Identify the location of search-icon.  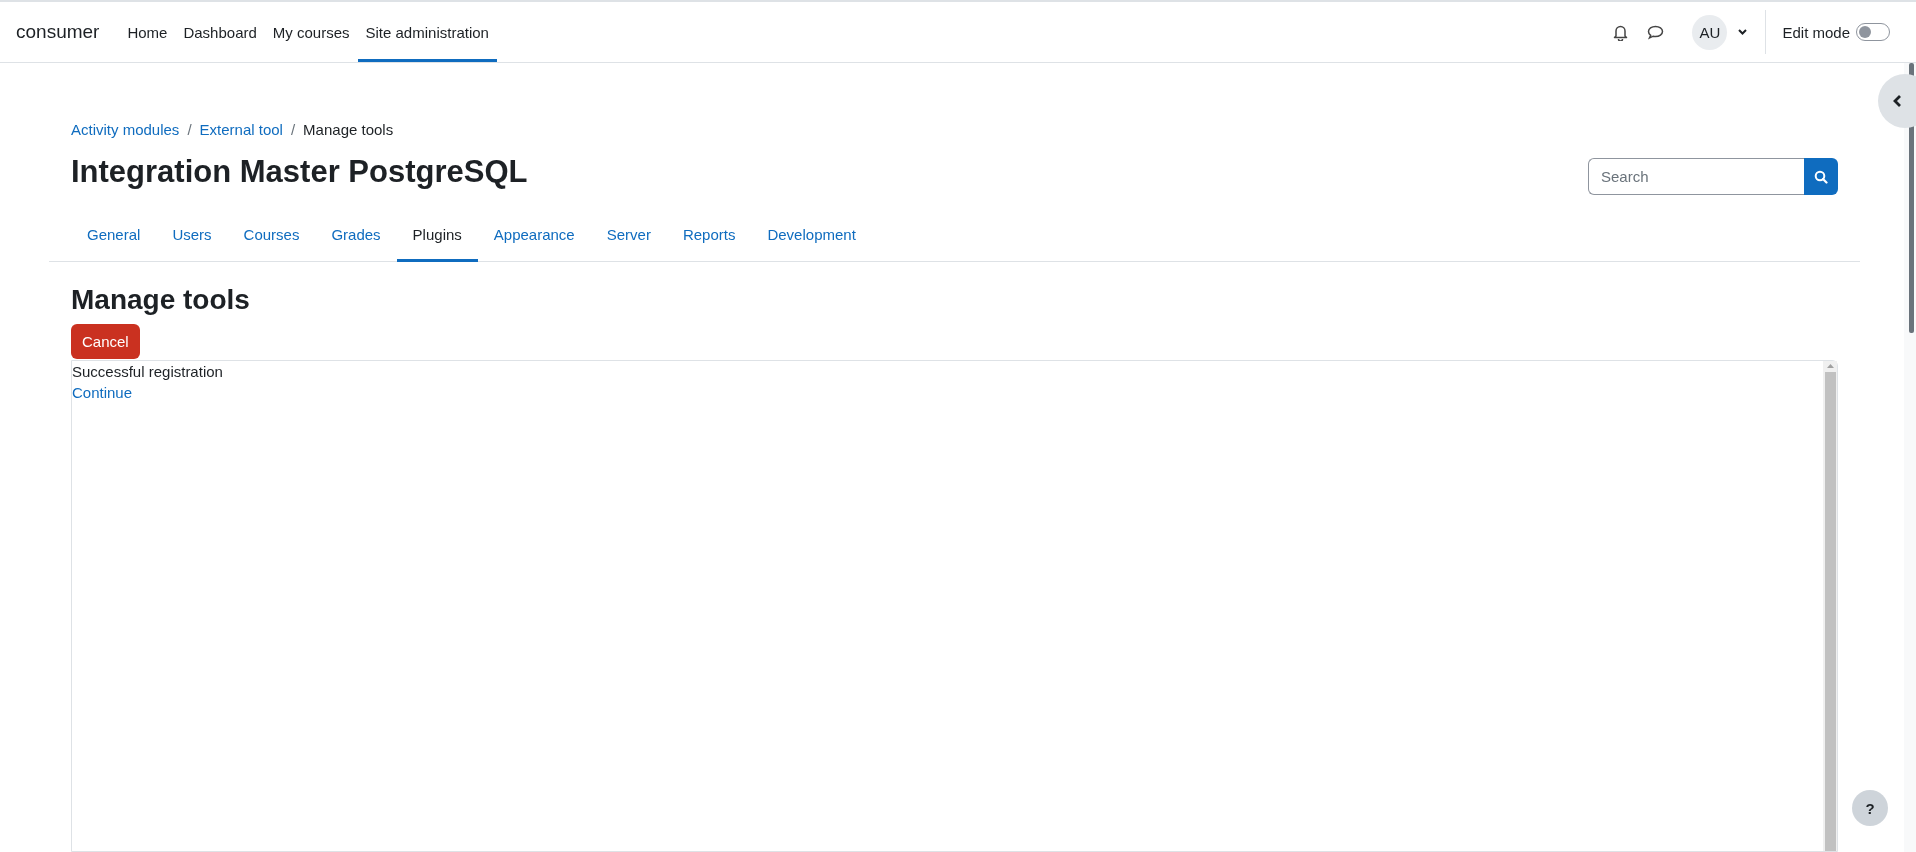
(1821, 176).